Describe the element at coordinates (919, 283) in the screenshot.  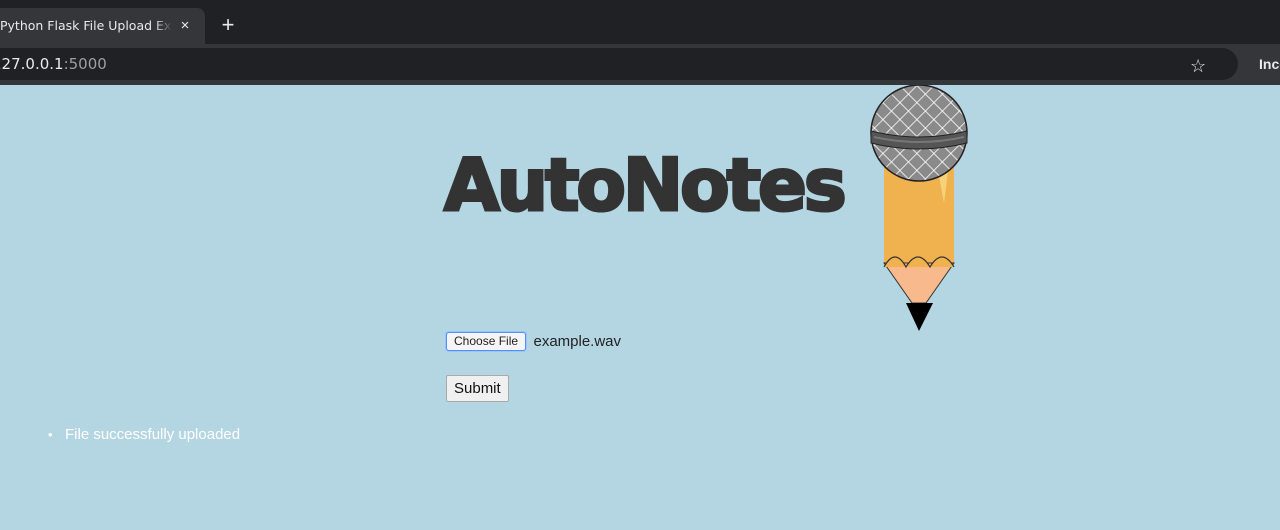
I see `pencil-wood` at that location.